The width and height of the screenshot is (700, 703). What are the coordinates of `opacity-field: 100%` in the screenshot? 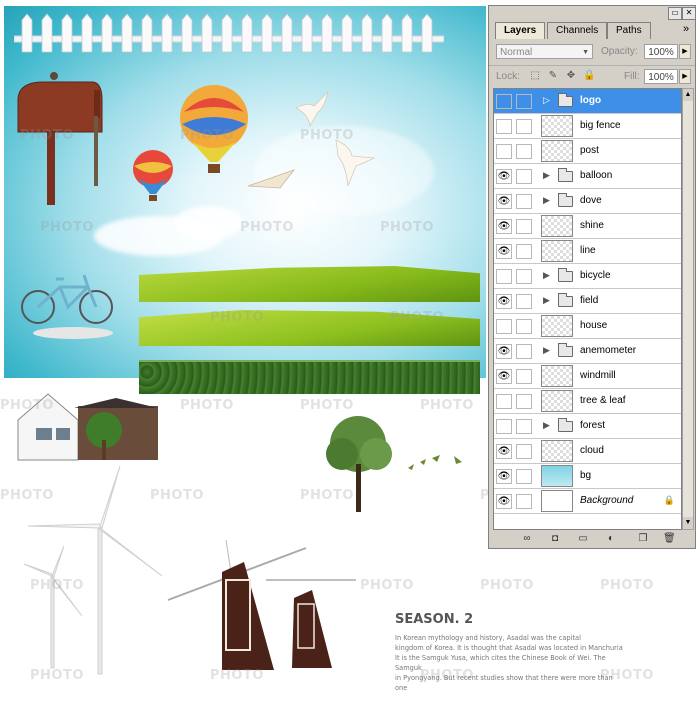 It's located at (661, 51).